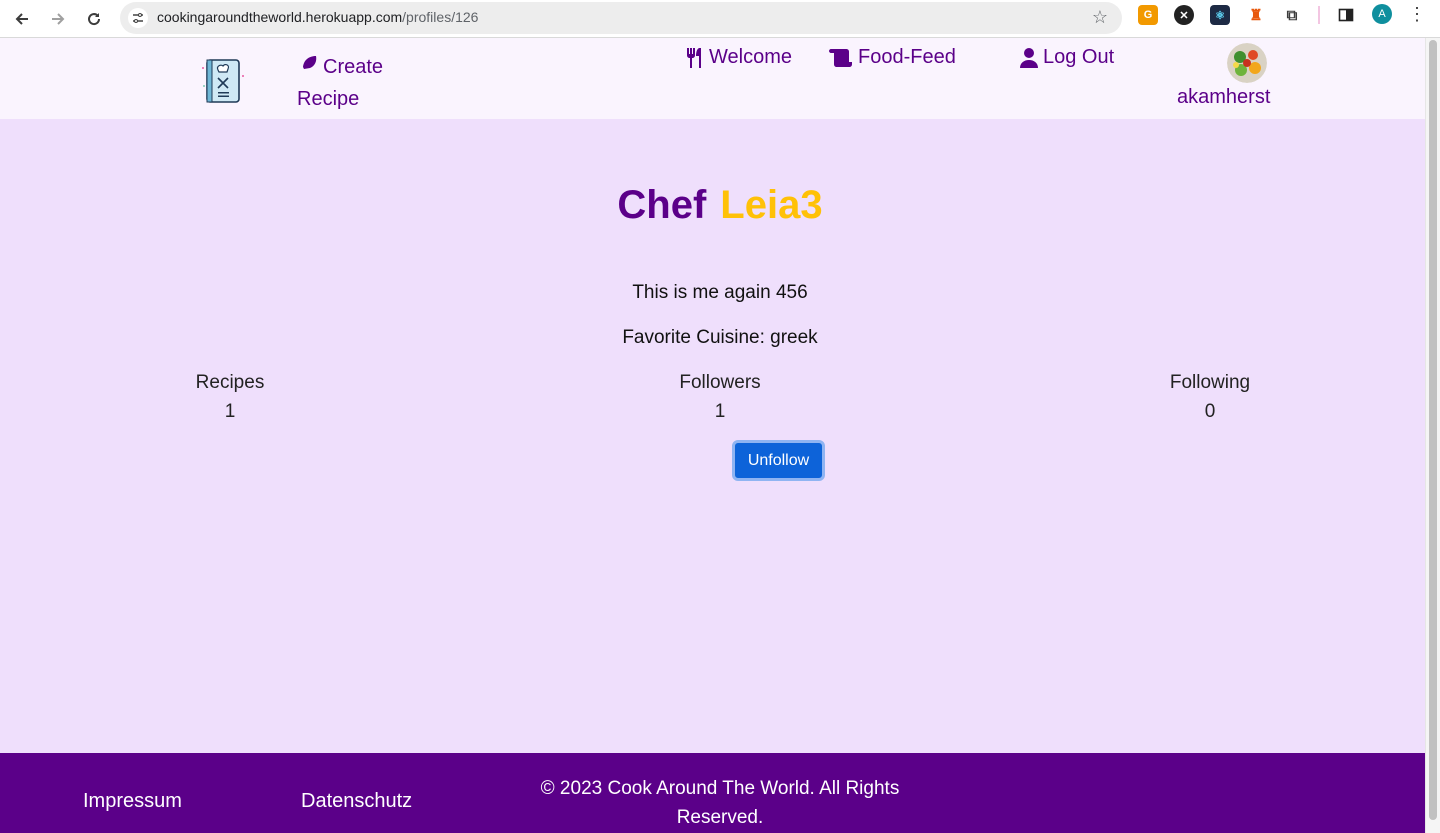 The image size is (1440, 833). Describe the element at coordinates (1417, 14) in the screenshot. I see `browser-menu-icon: ⋮` at that location.